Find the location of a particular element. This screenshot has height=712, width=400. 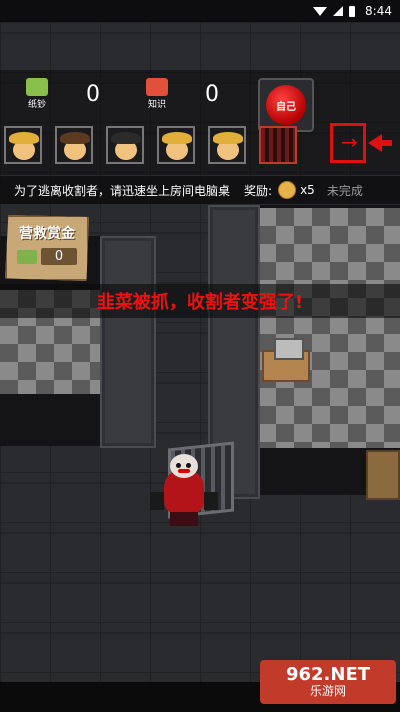

rescue-value: 0 is located at coordinates (59, 256).